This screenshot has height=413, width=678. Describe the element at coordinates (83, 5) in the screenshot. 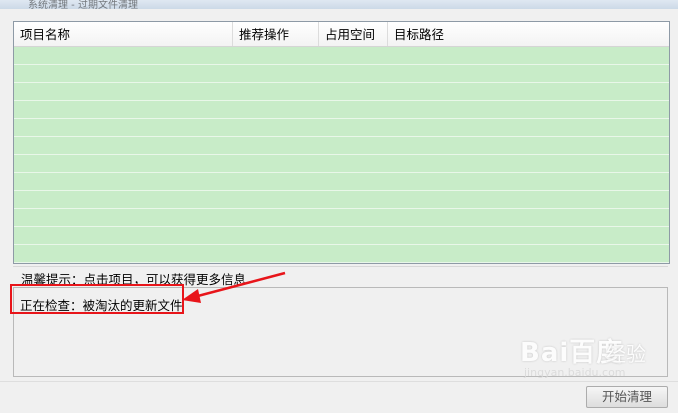

I see `window-title: 系统清理 - 过期文件清理` at that location.